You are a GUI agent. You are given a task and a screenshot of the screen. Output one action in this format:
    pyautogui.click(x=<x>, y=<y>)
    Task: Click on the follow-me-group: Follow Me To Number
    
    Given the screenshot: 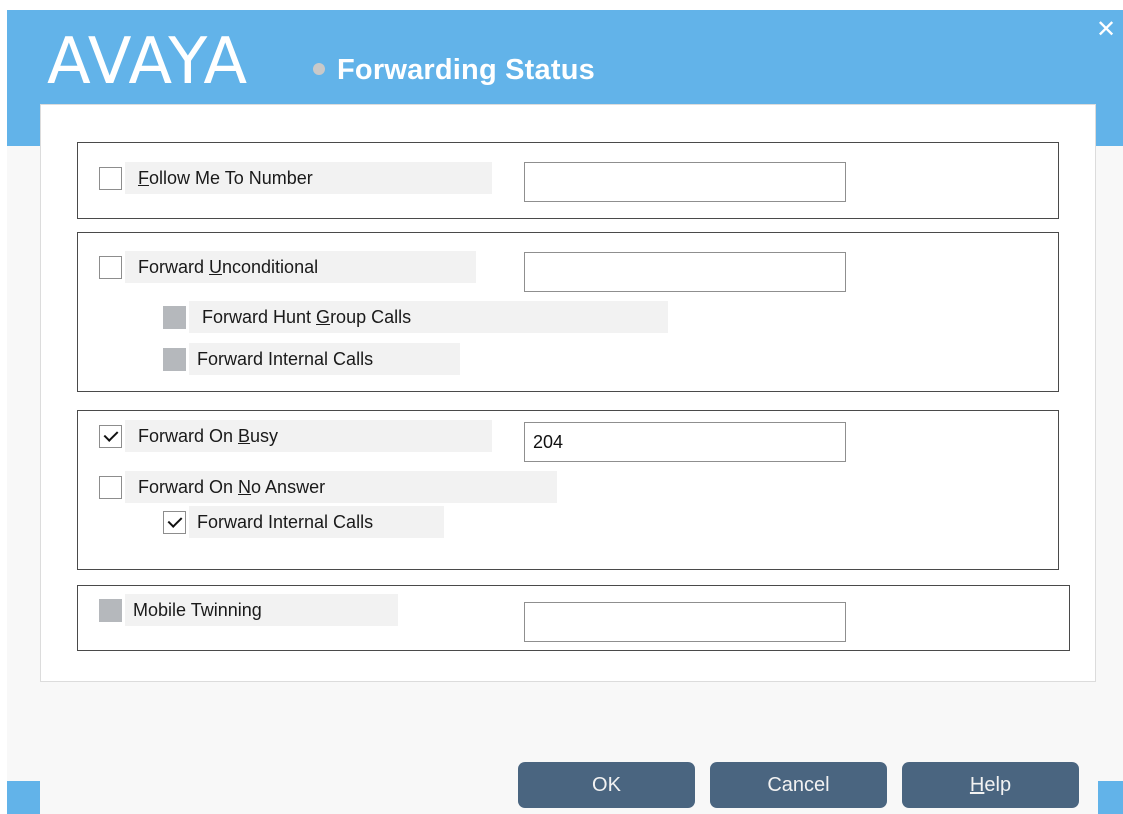 What is the action you would take?
    pyautogui.click(x=568, y=180)
    